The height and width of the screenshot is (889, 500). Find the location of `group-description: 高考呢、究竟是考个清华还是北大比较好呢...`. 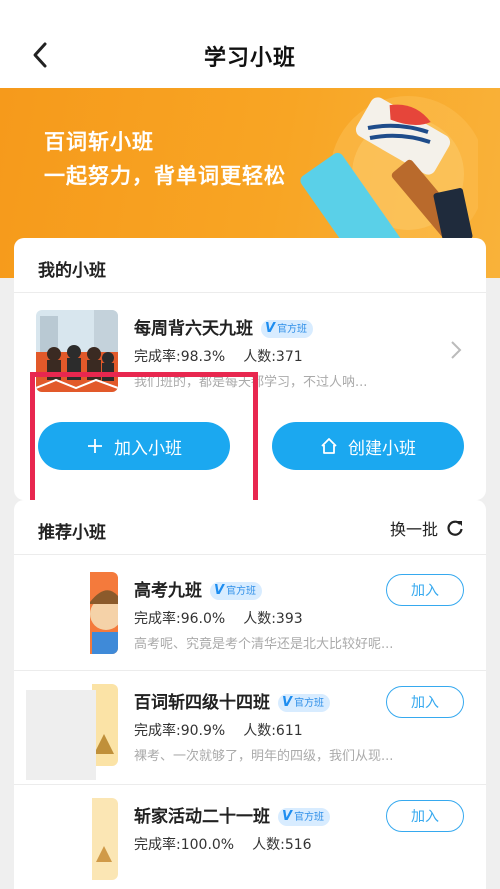

group-description: 高考呢、究竟是考个清华还是北大比较好呢... is located at coordinates (264, 644).